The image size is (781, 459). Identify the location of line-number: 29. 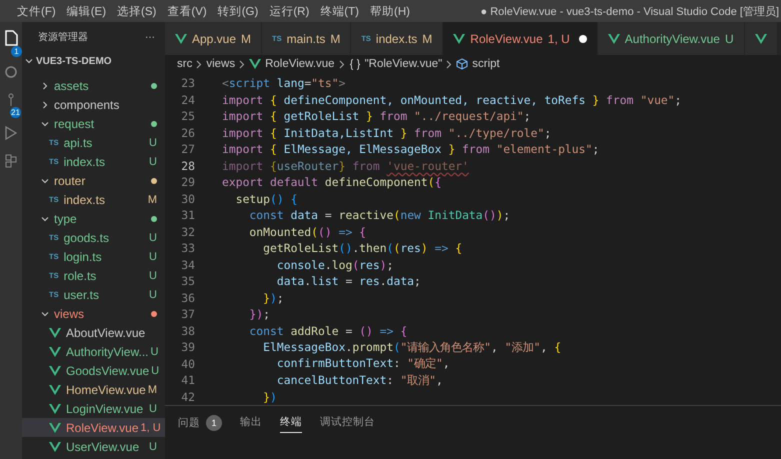
(187, 182).